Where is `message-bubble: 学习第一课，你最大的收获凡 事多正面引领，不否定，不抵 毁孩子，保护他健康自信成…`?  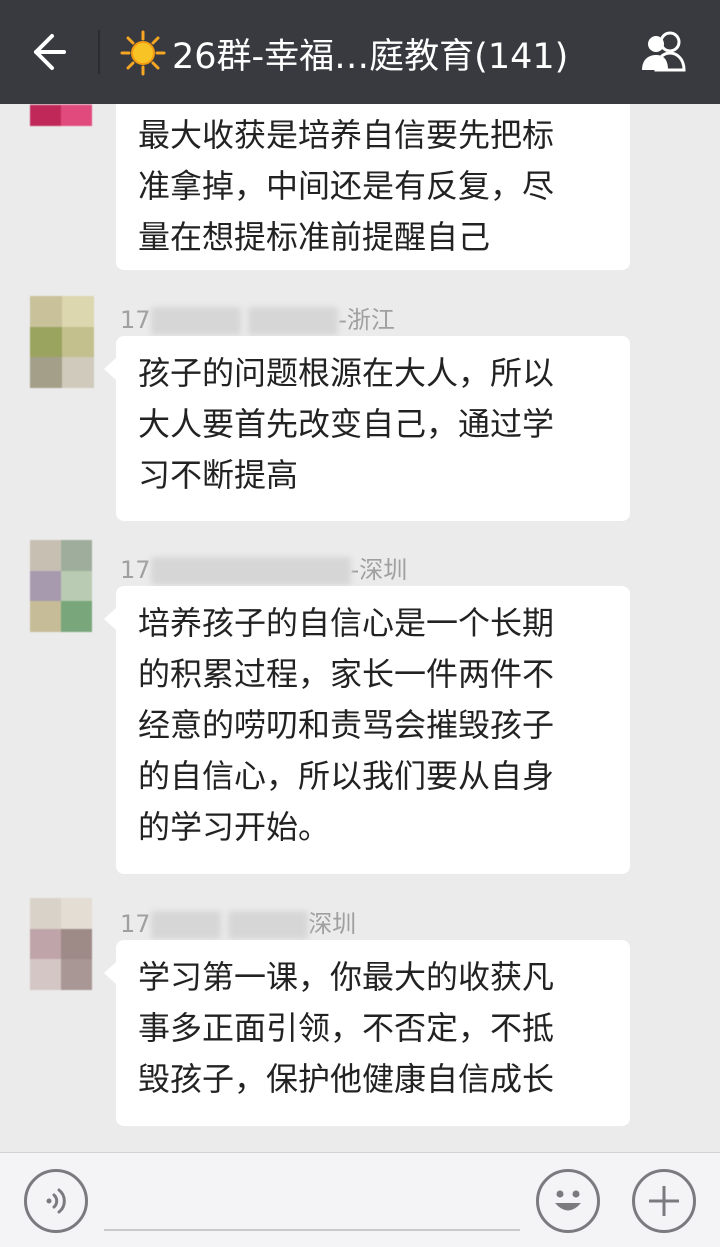
message-bubble: 学习第一课，你最大的收获凡 事多正面引领，不否定，不抵 毁孩子，保护他健康自信成… is located at coordinates (367, 1033).